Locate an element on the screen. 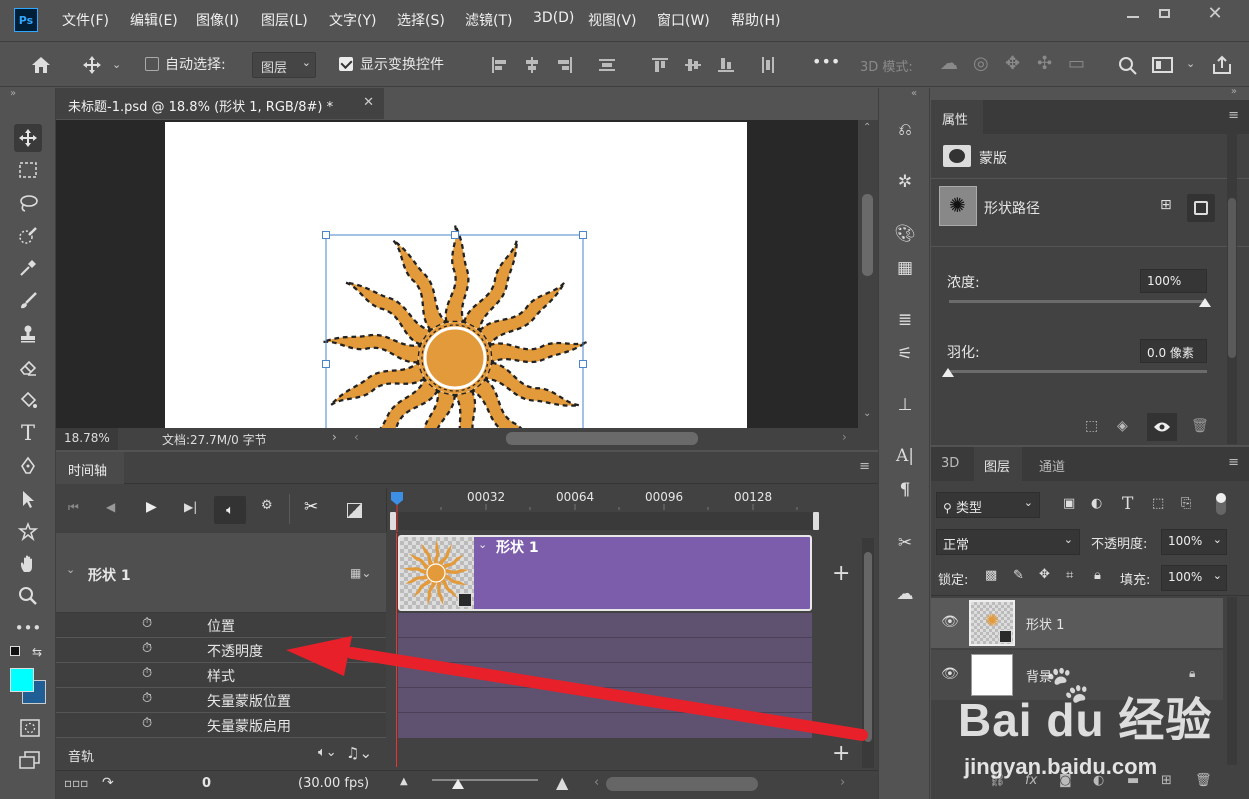 This screenshot has width=1249, height=799. align-left-icon is located at coordinates (499, 65).